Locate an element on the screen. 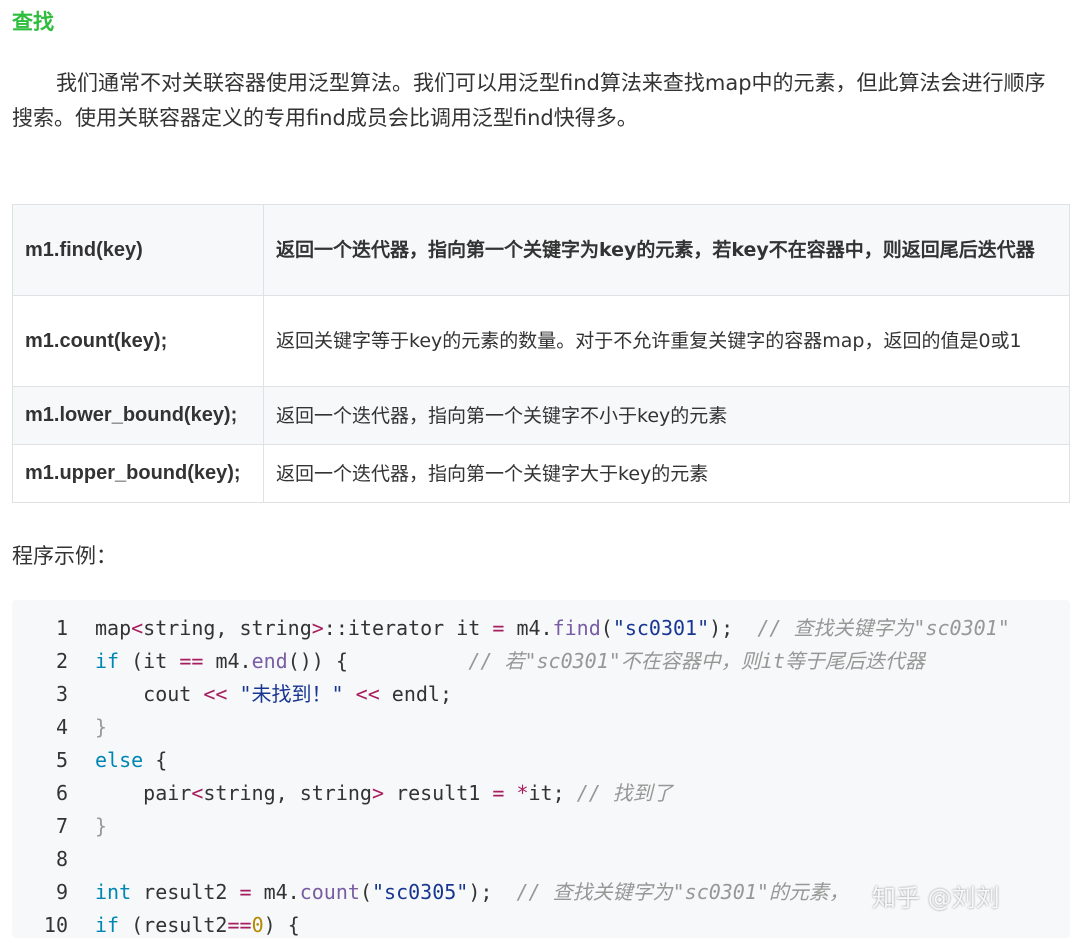 This screenshot has height=938, width=1080. line-number: 10 is located at coordinates (55, 925).